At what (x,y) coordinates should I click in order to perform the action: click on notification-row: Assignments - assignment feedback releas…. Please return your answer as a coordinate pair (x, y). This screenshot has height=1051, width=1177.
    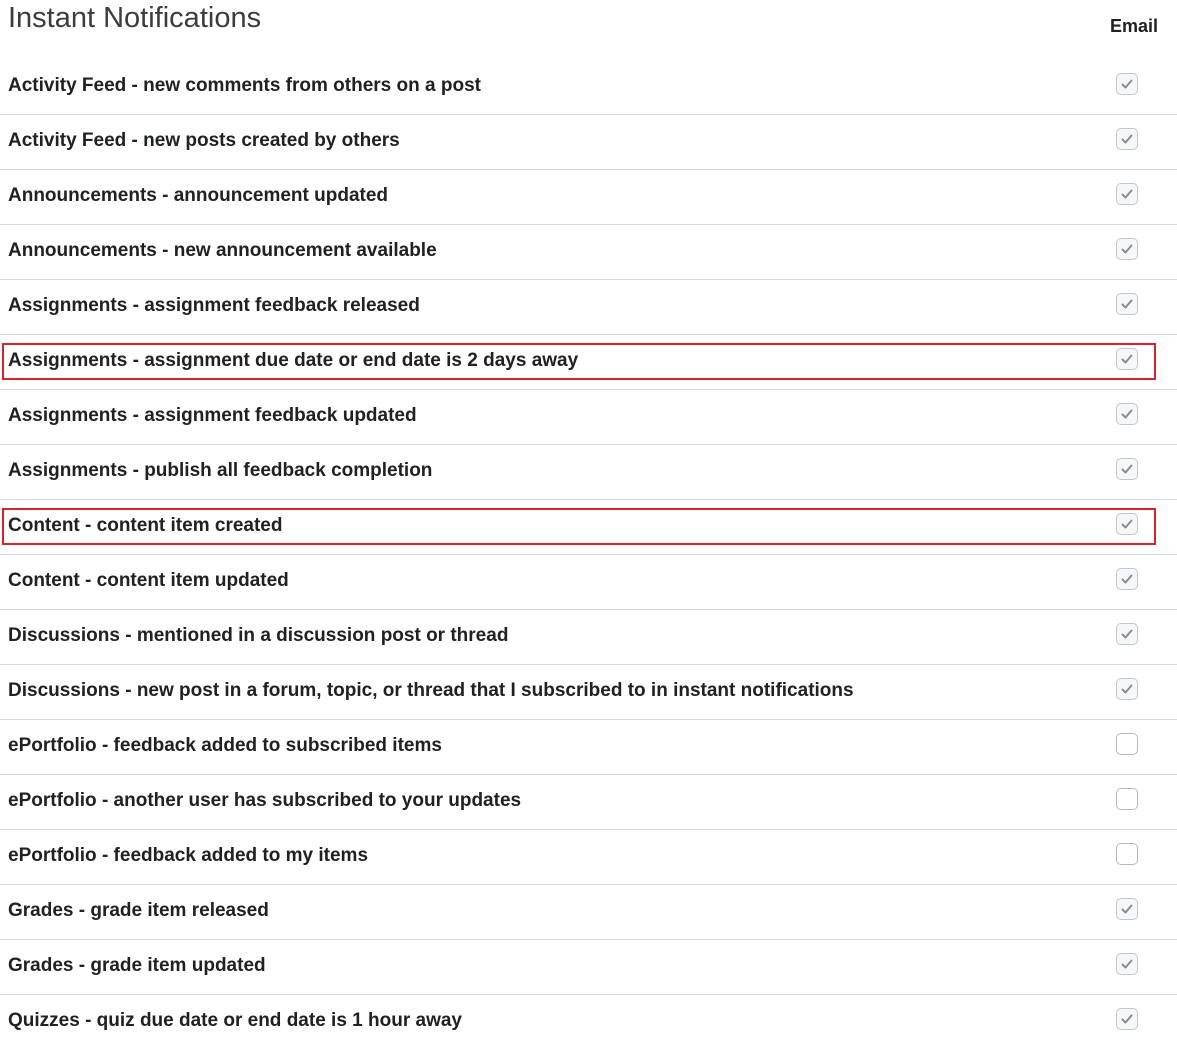
    Looking at the image, I should click on (588, 307).